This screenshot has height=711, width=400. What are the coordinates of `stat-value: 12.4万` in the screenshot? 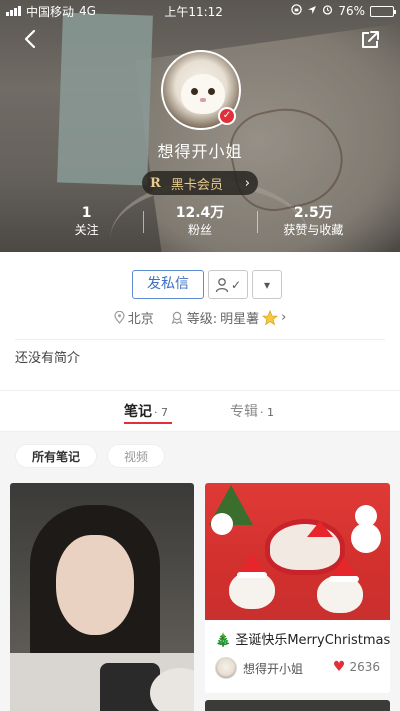 It's located at (200, 213).